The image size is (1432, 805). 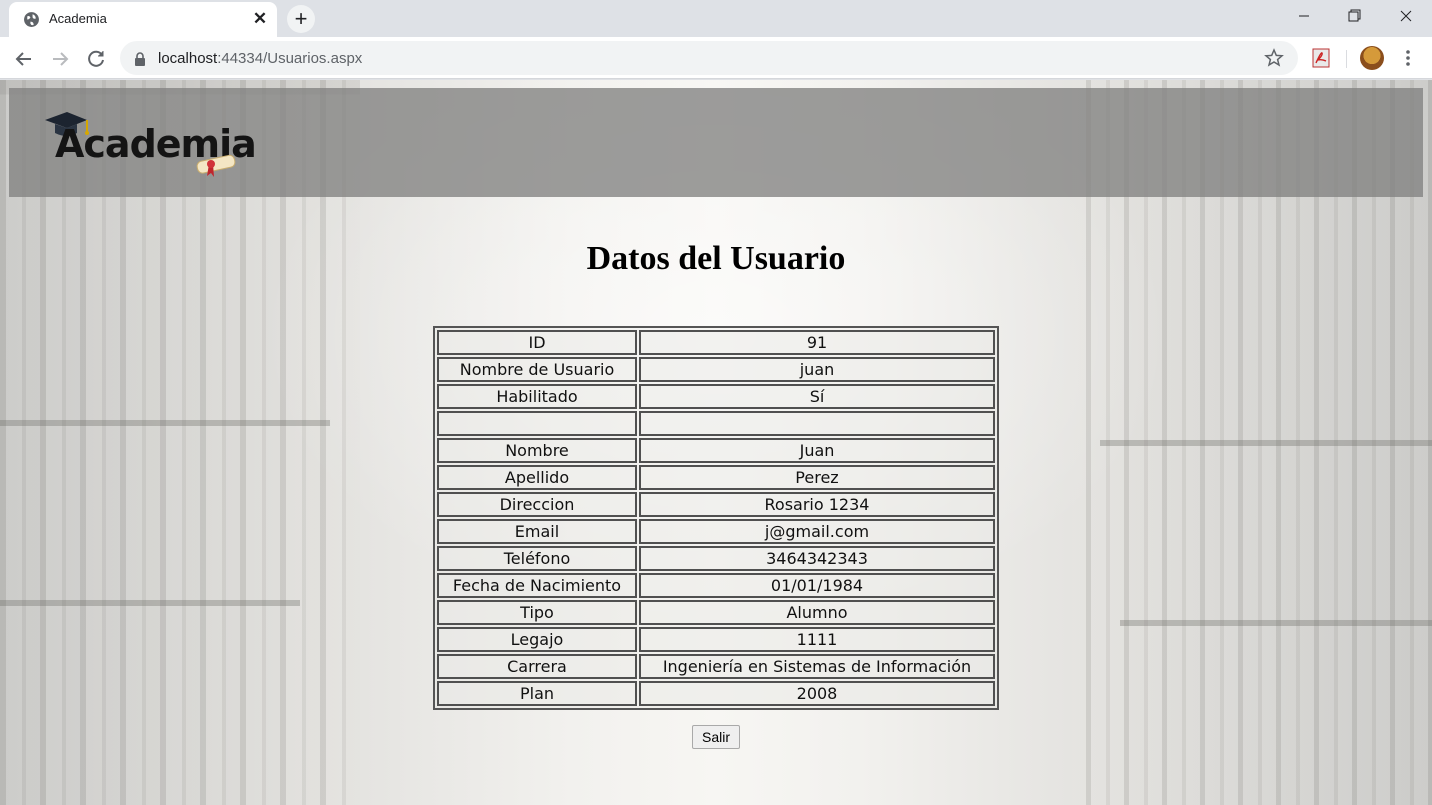 What do you see at coordinates (817, 585) in the screenshot?
I see `field-value-birthdate: 01/01/1984` at bounding box center [817, 585].